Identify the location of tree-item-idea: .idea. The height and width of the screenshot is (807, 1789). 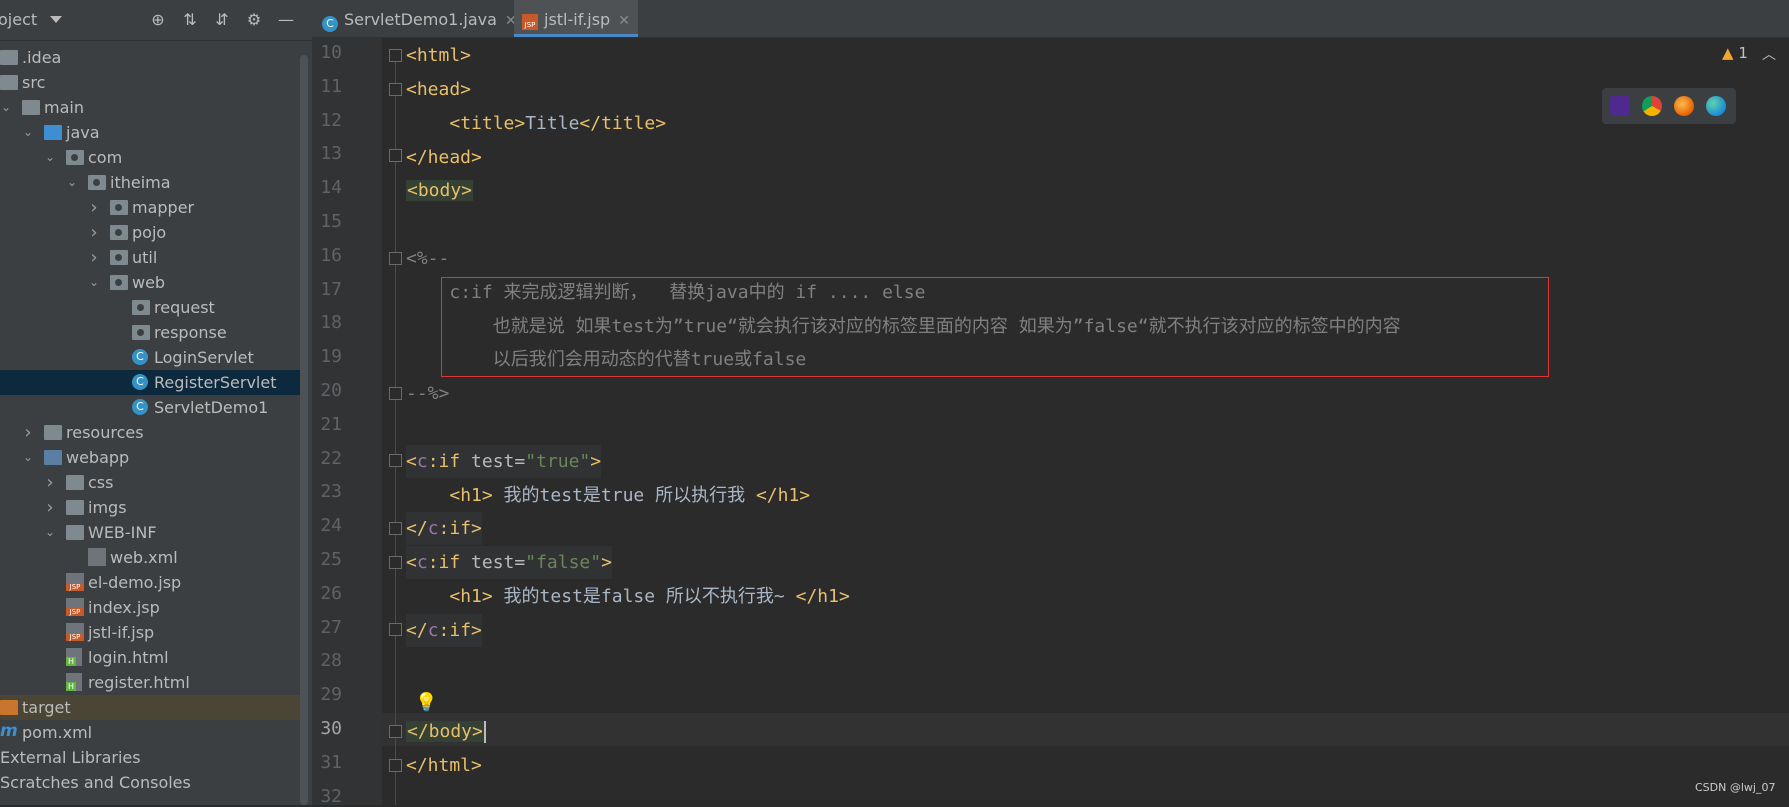
(150, 57).